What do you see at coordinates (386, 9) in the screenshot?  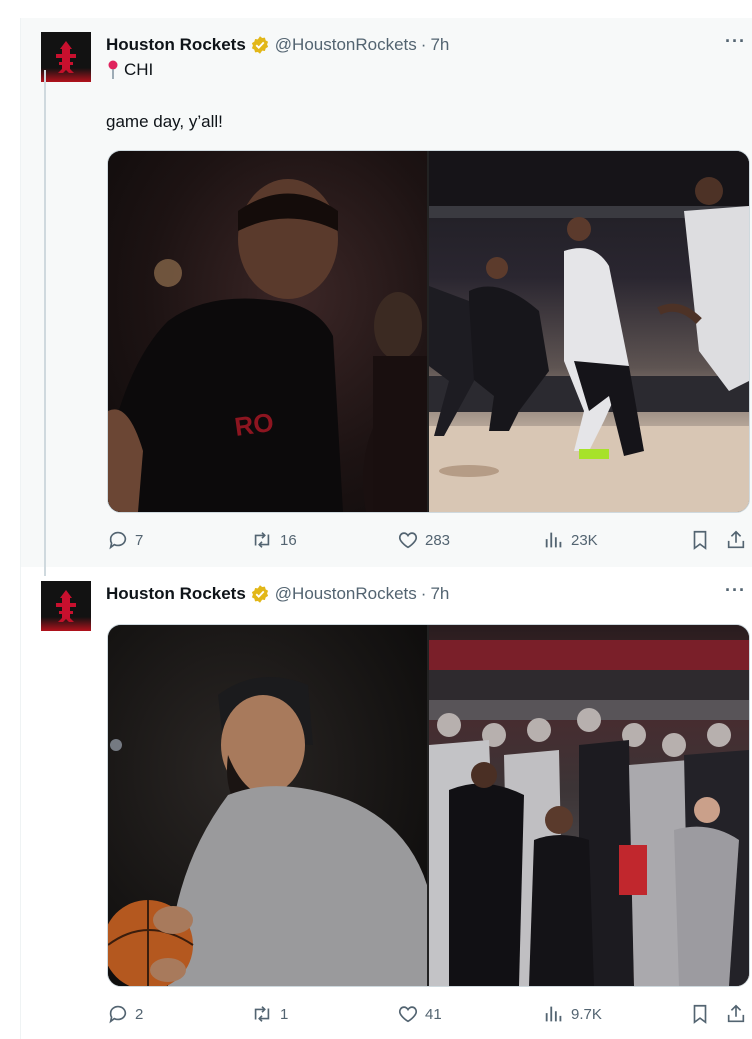 I see `top-strip` at bounding box center [386, 9].